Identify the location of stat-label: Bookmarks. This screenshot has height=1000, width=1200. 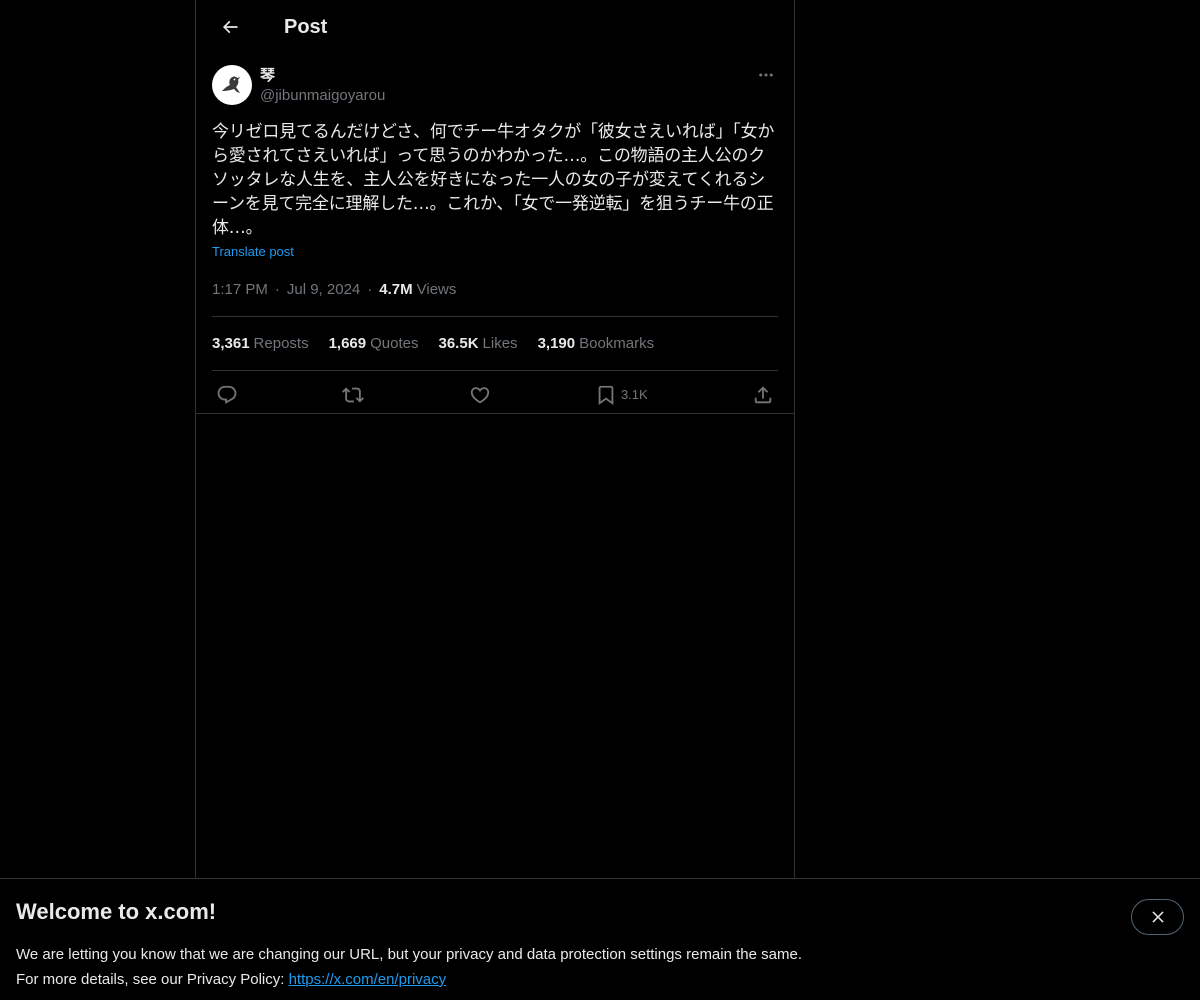
(617, 343).